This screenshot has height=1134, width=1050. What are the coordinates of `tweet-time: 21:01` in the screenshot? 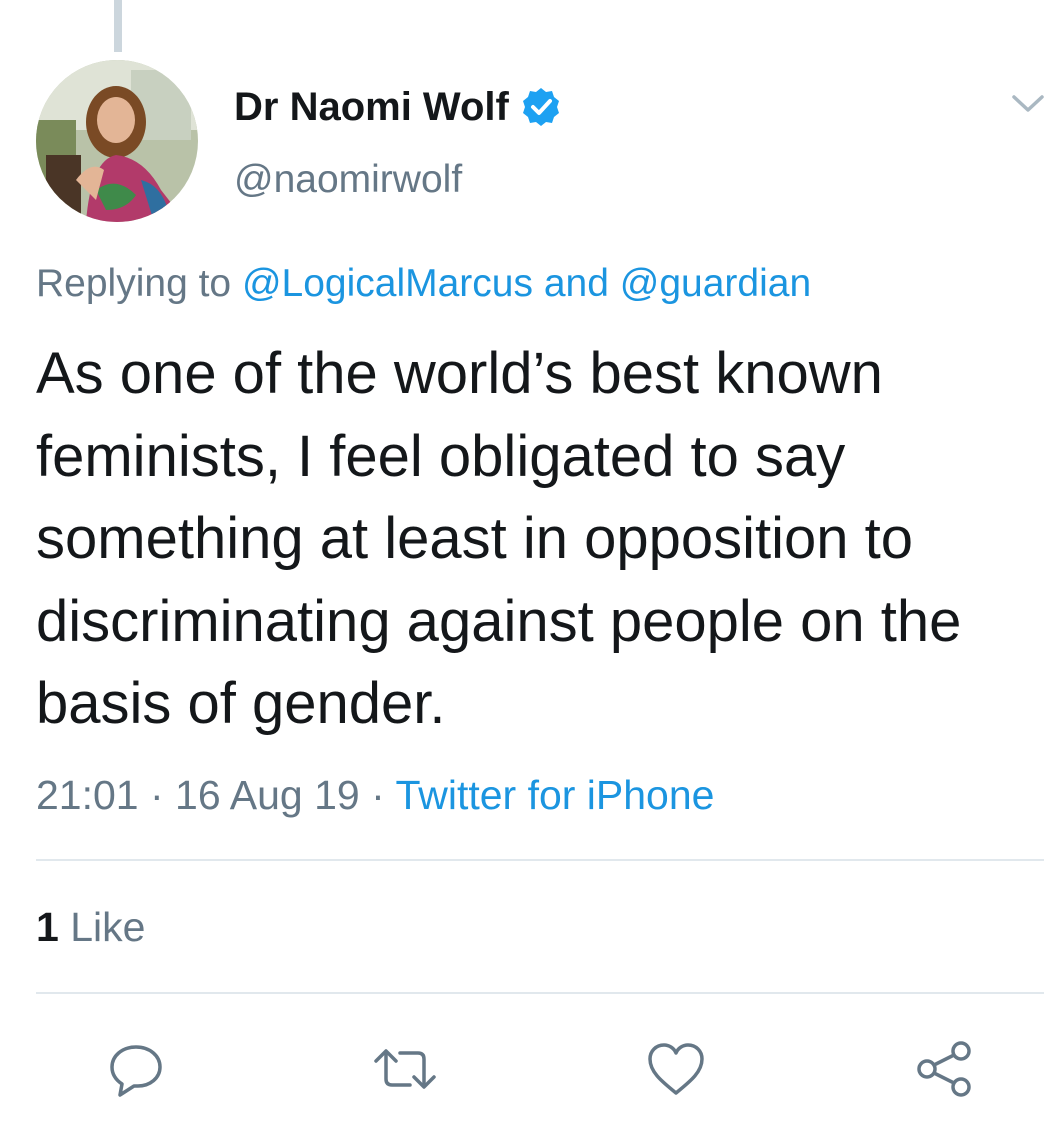 It's located at (87, 795).